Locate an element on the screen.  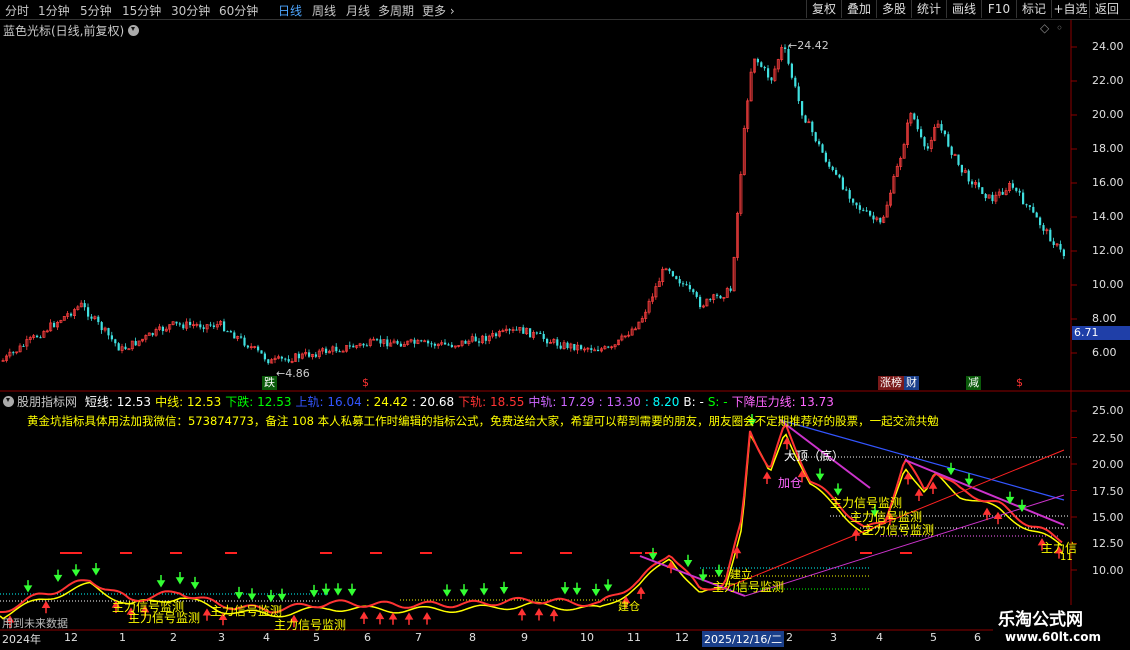
x-tick: 3 is located at coordinates (221, 637).